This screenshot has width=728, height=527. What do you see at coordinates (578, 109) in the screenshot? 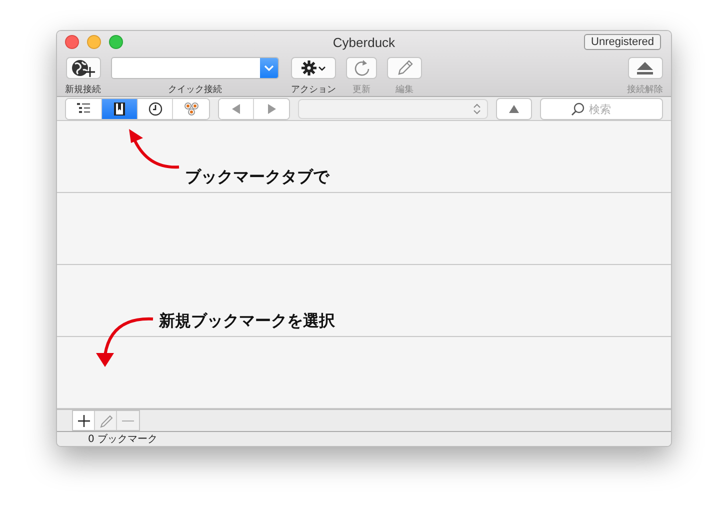
I see `search-icon` at bounding box center [578, 109].